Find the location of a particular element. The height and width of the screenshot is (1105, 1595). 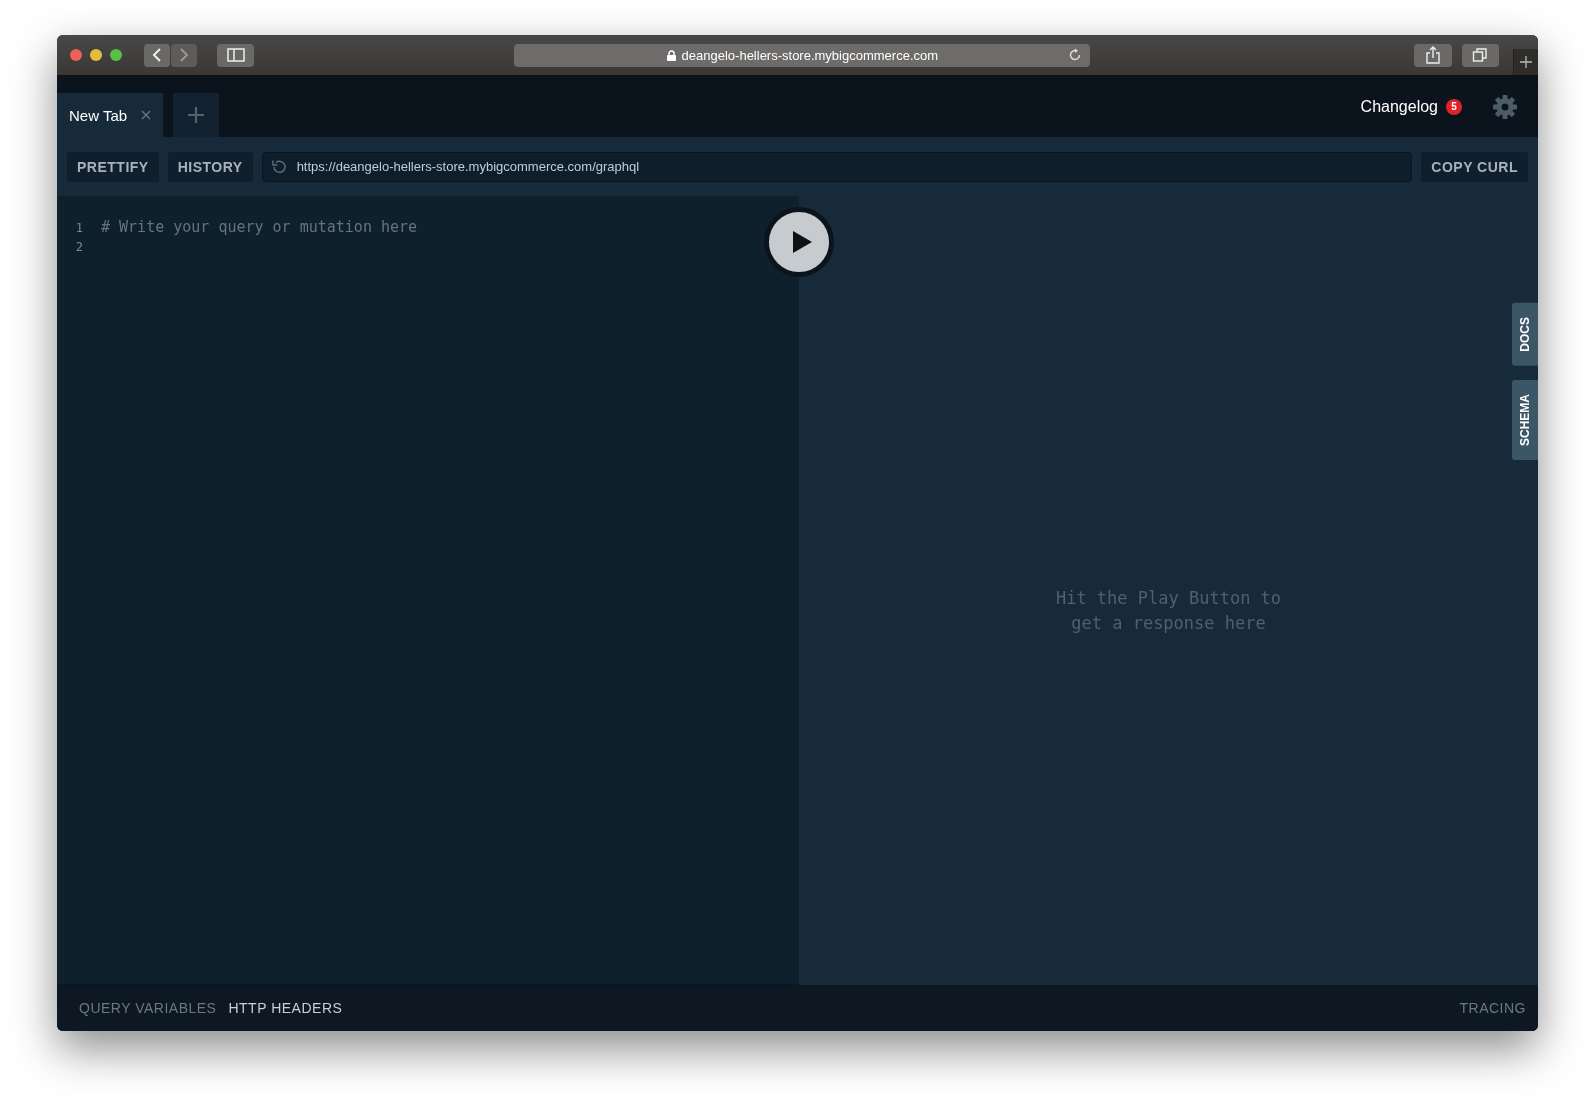

refresh-icon is located at coordinates (278, 166).